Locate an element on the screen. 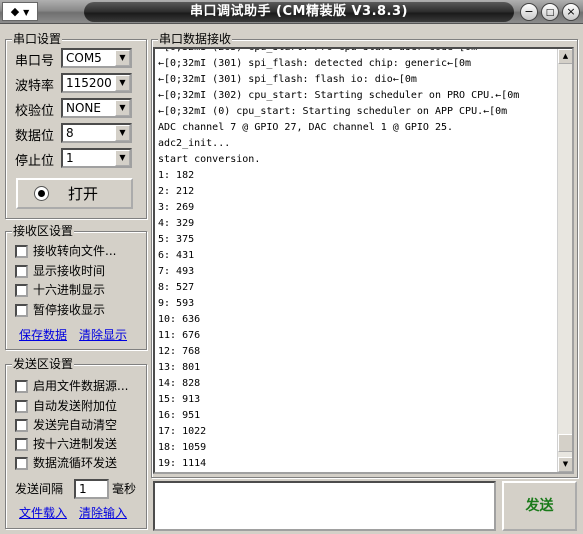 The height and width of the screenshot is (534, 583). parity-value: NONE is located at coordinates (83, 108).